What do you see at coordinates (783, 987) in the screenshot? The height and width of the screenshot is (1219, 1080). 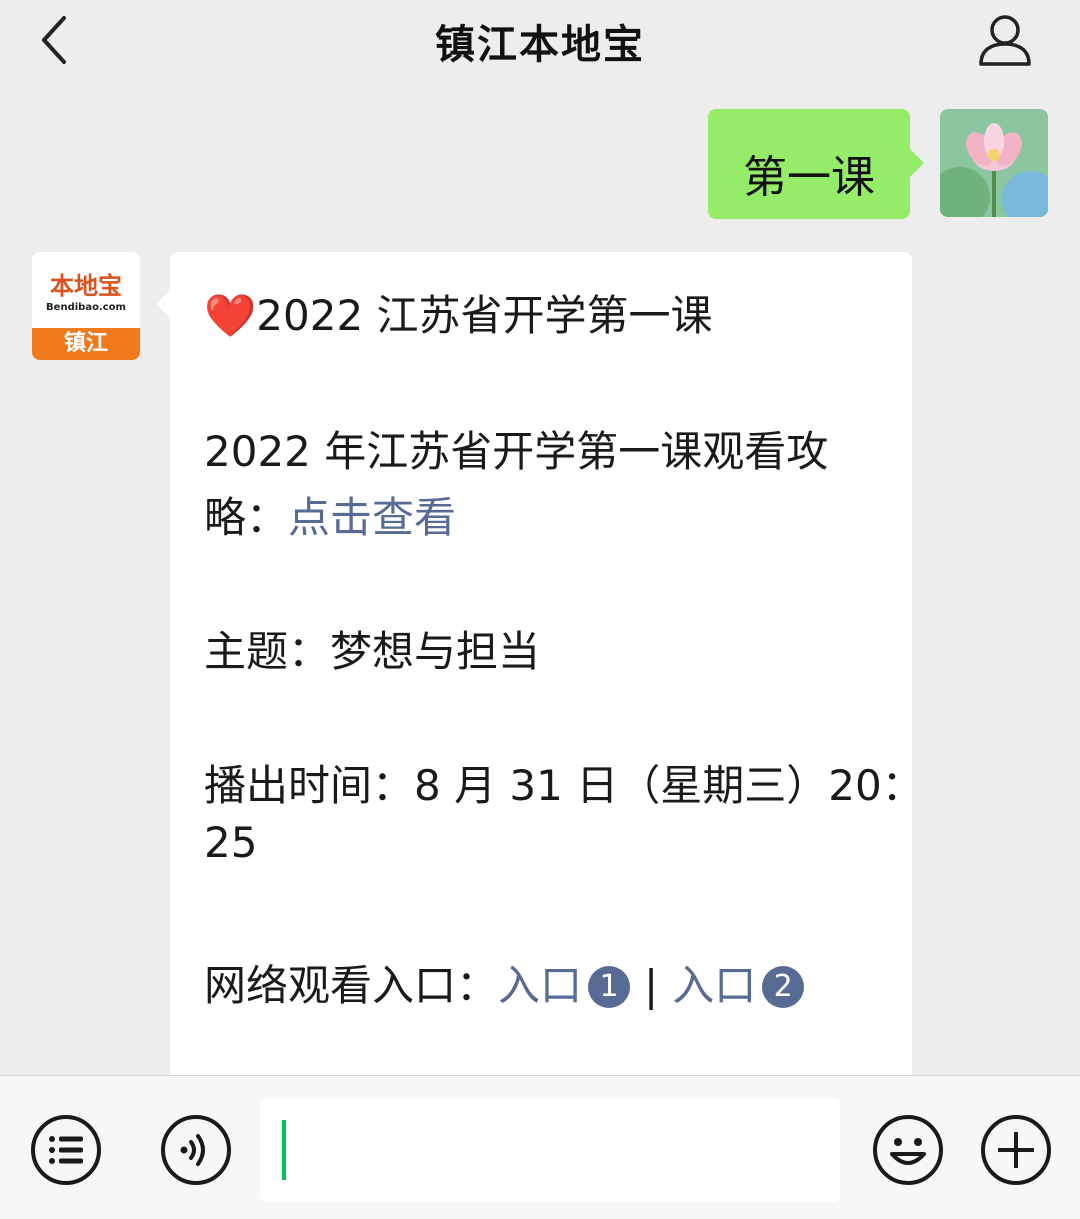 I see `entry-2-number-badge: 2` at bounding box center [783, 987].